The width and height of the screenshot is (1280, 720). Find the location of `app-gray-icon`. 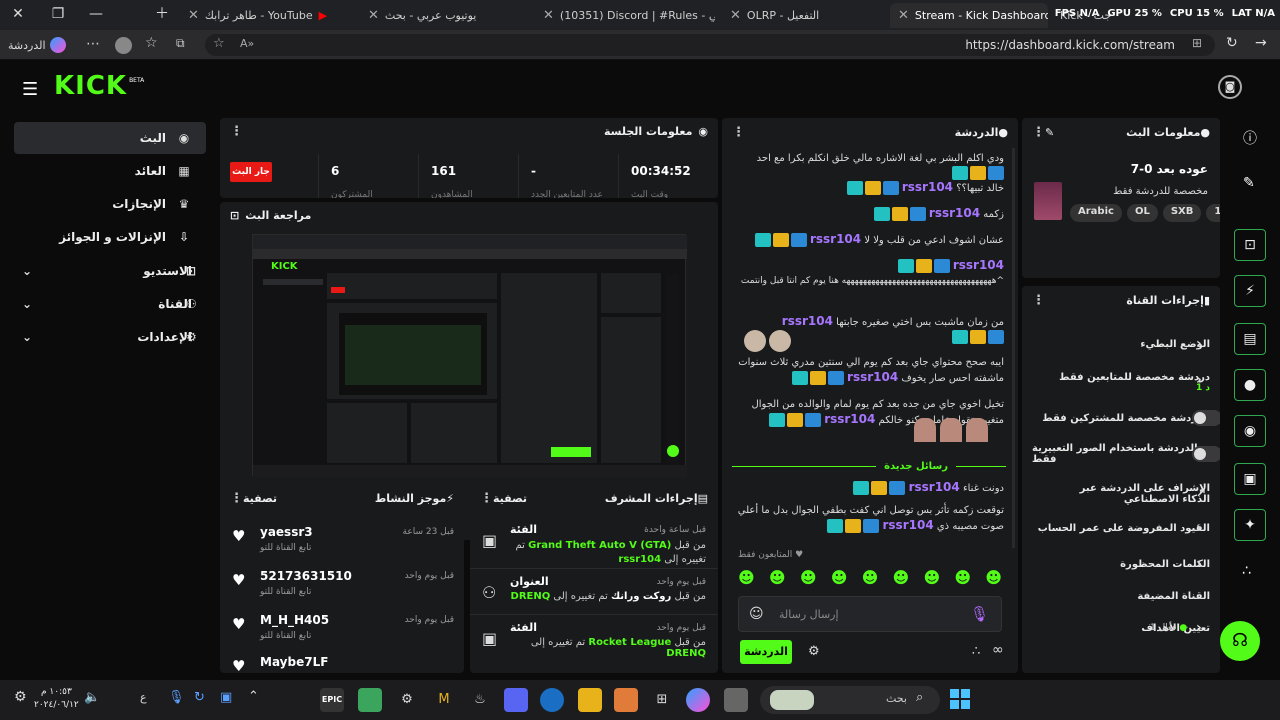

app-gray-icon is located at coordinates (736, 700).